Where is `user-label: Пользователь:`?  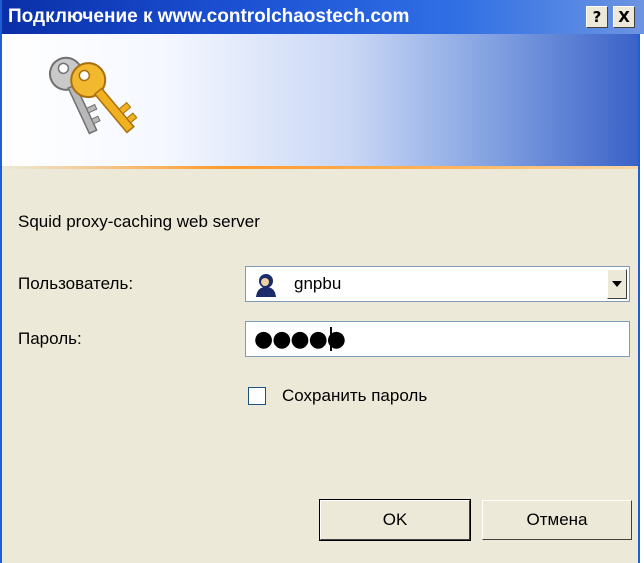
user-label: Пользователь: is located at coordinates (76, 283).